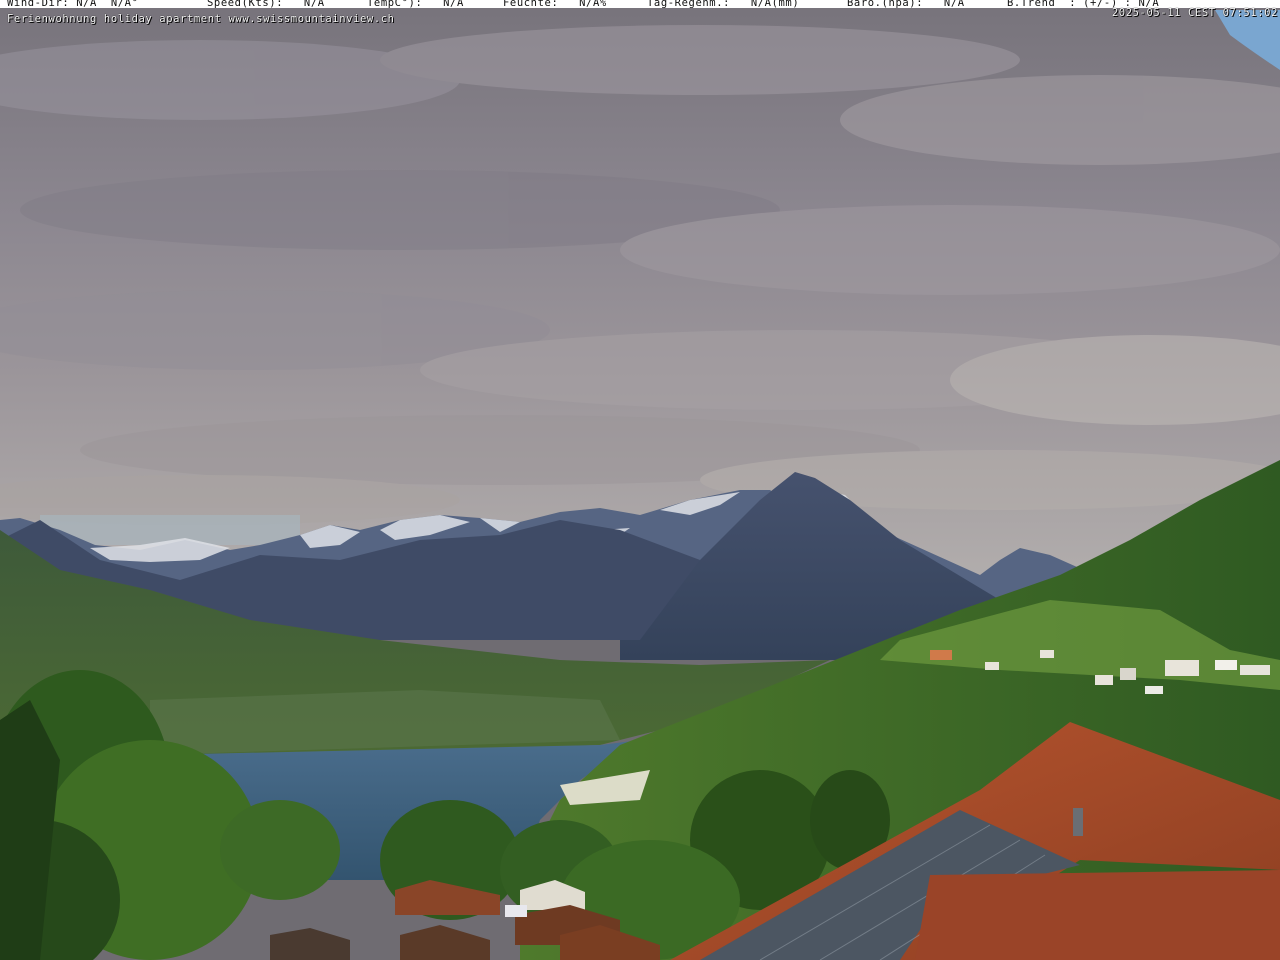 Image resolution: width=1280 pixels, height=960 pixels. I want to click on foreground-roof-small, so click(1097, 915).